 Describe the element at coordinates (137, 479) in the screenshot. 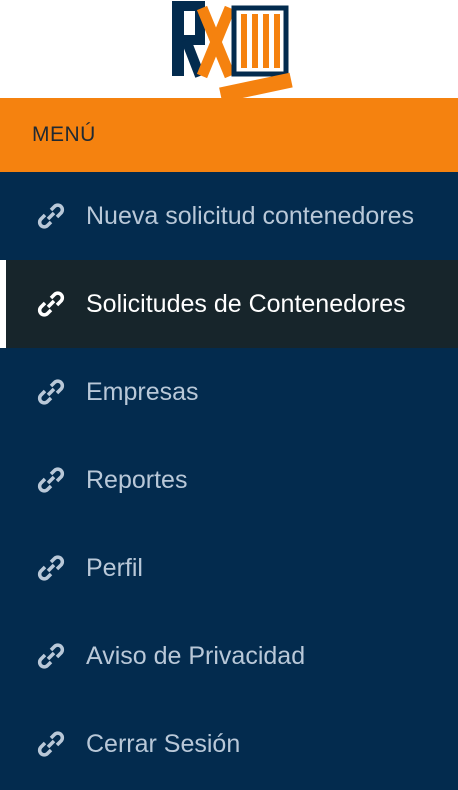

I see `nav-item-label: Reportes` at that location.